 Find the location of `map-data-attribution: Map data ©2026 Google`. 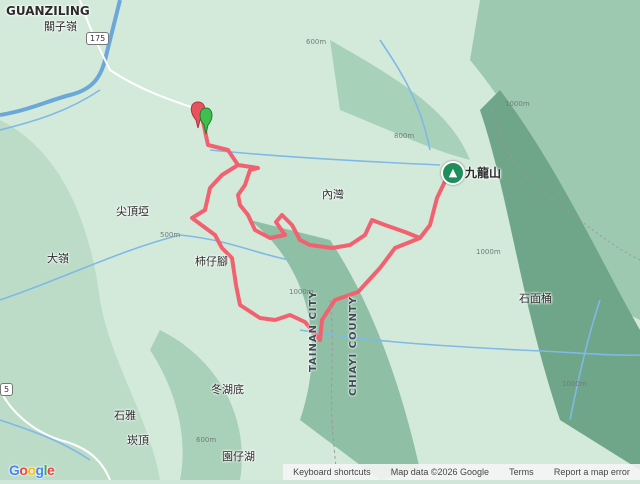

map-data-attribution: Map data ©2026 Google is located at coordinates (439, 472).